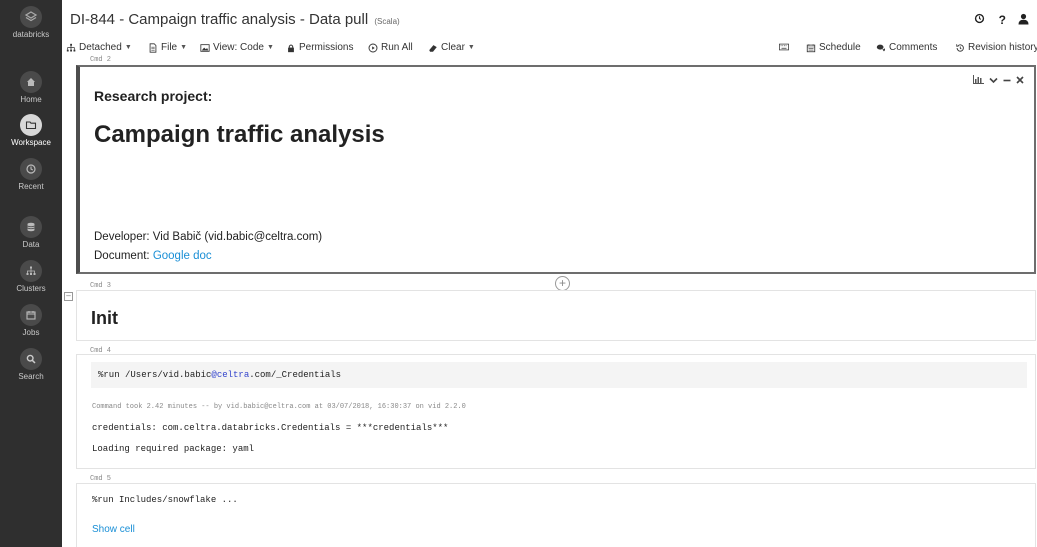 This screenshot has width=1037, height=547. Describe the element at coordinates (556, 315) in the screenshot. I see `markdown-cell-cmd3: Init` at that location.